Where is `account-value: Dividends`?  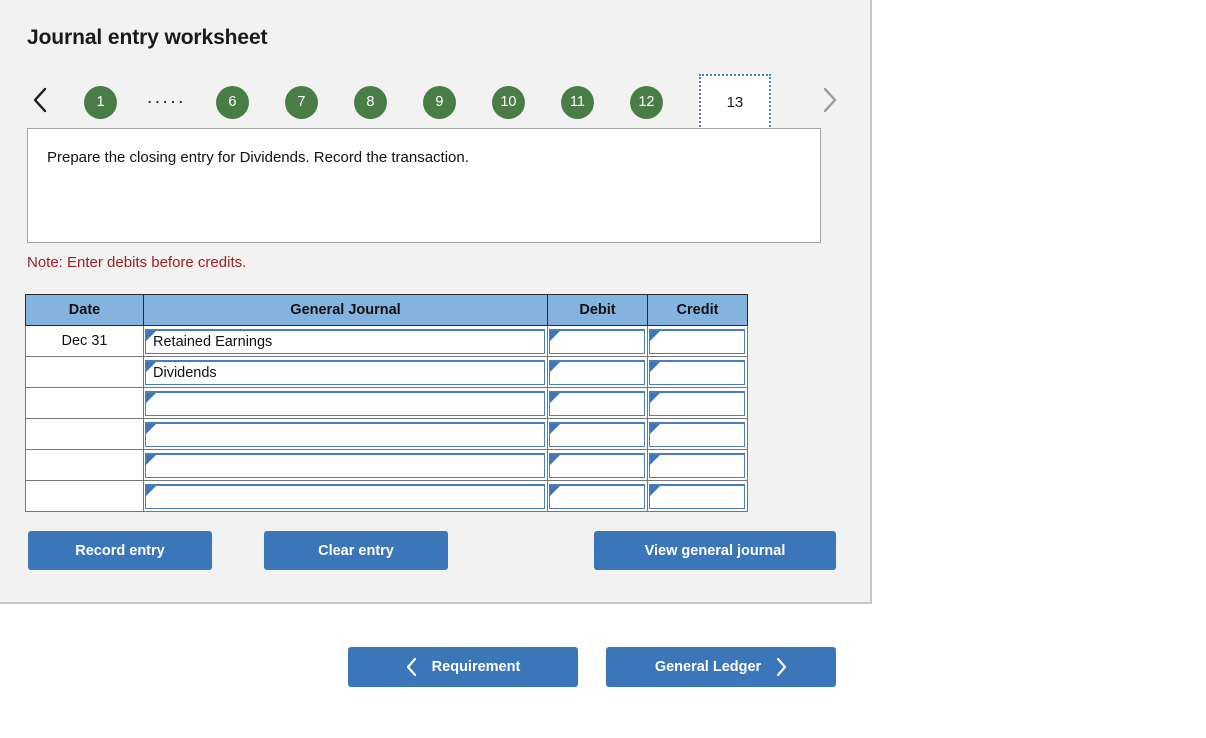 account-value: Dividends is located at coordinates (185, 372).